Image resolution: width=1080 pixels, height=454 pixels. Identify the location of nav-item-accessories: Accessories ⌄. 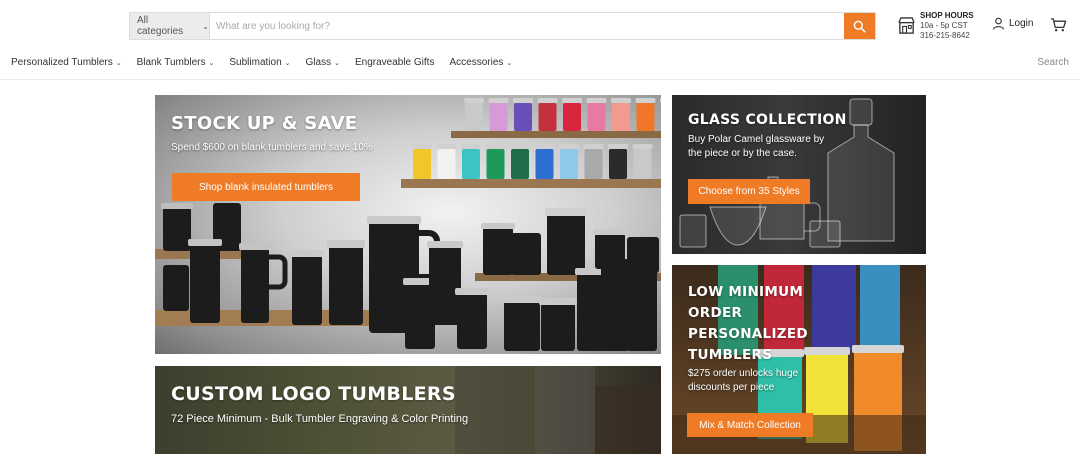
(480, 62).